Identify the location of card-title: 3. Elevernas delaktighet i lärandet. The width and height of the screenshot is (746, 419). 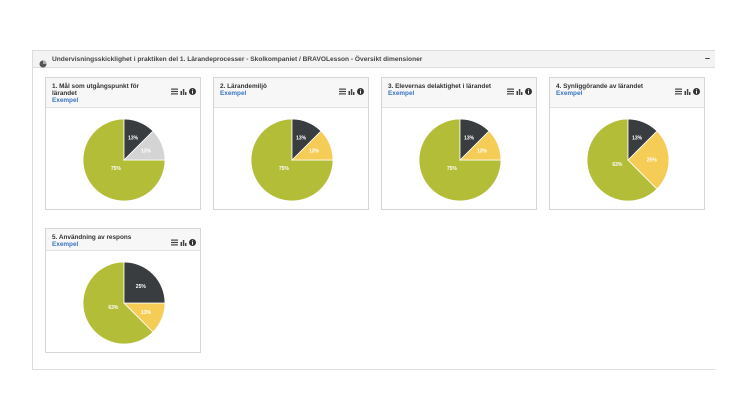
(440, 86).